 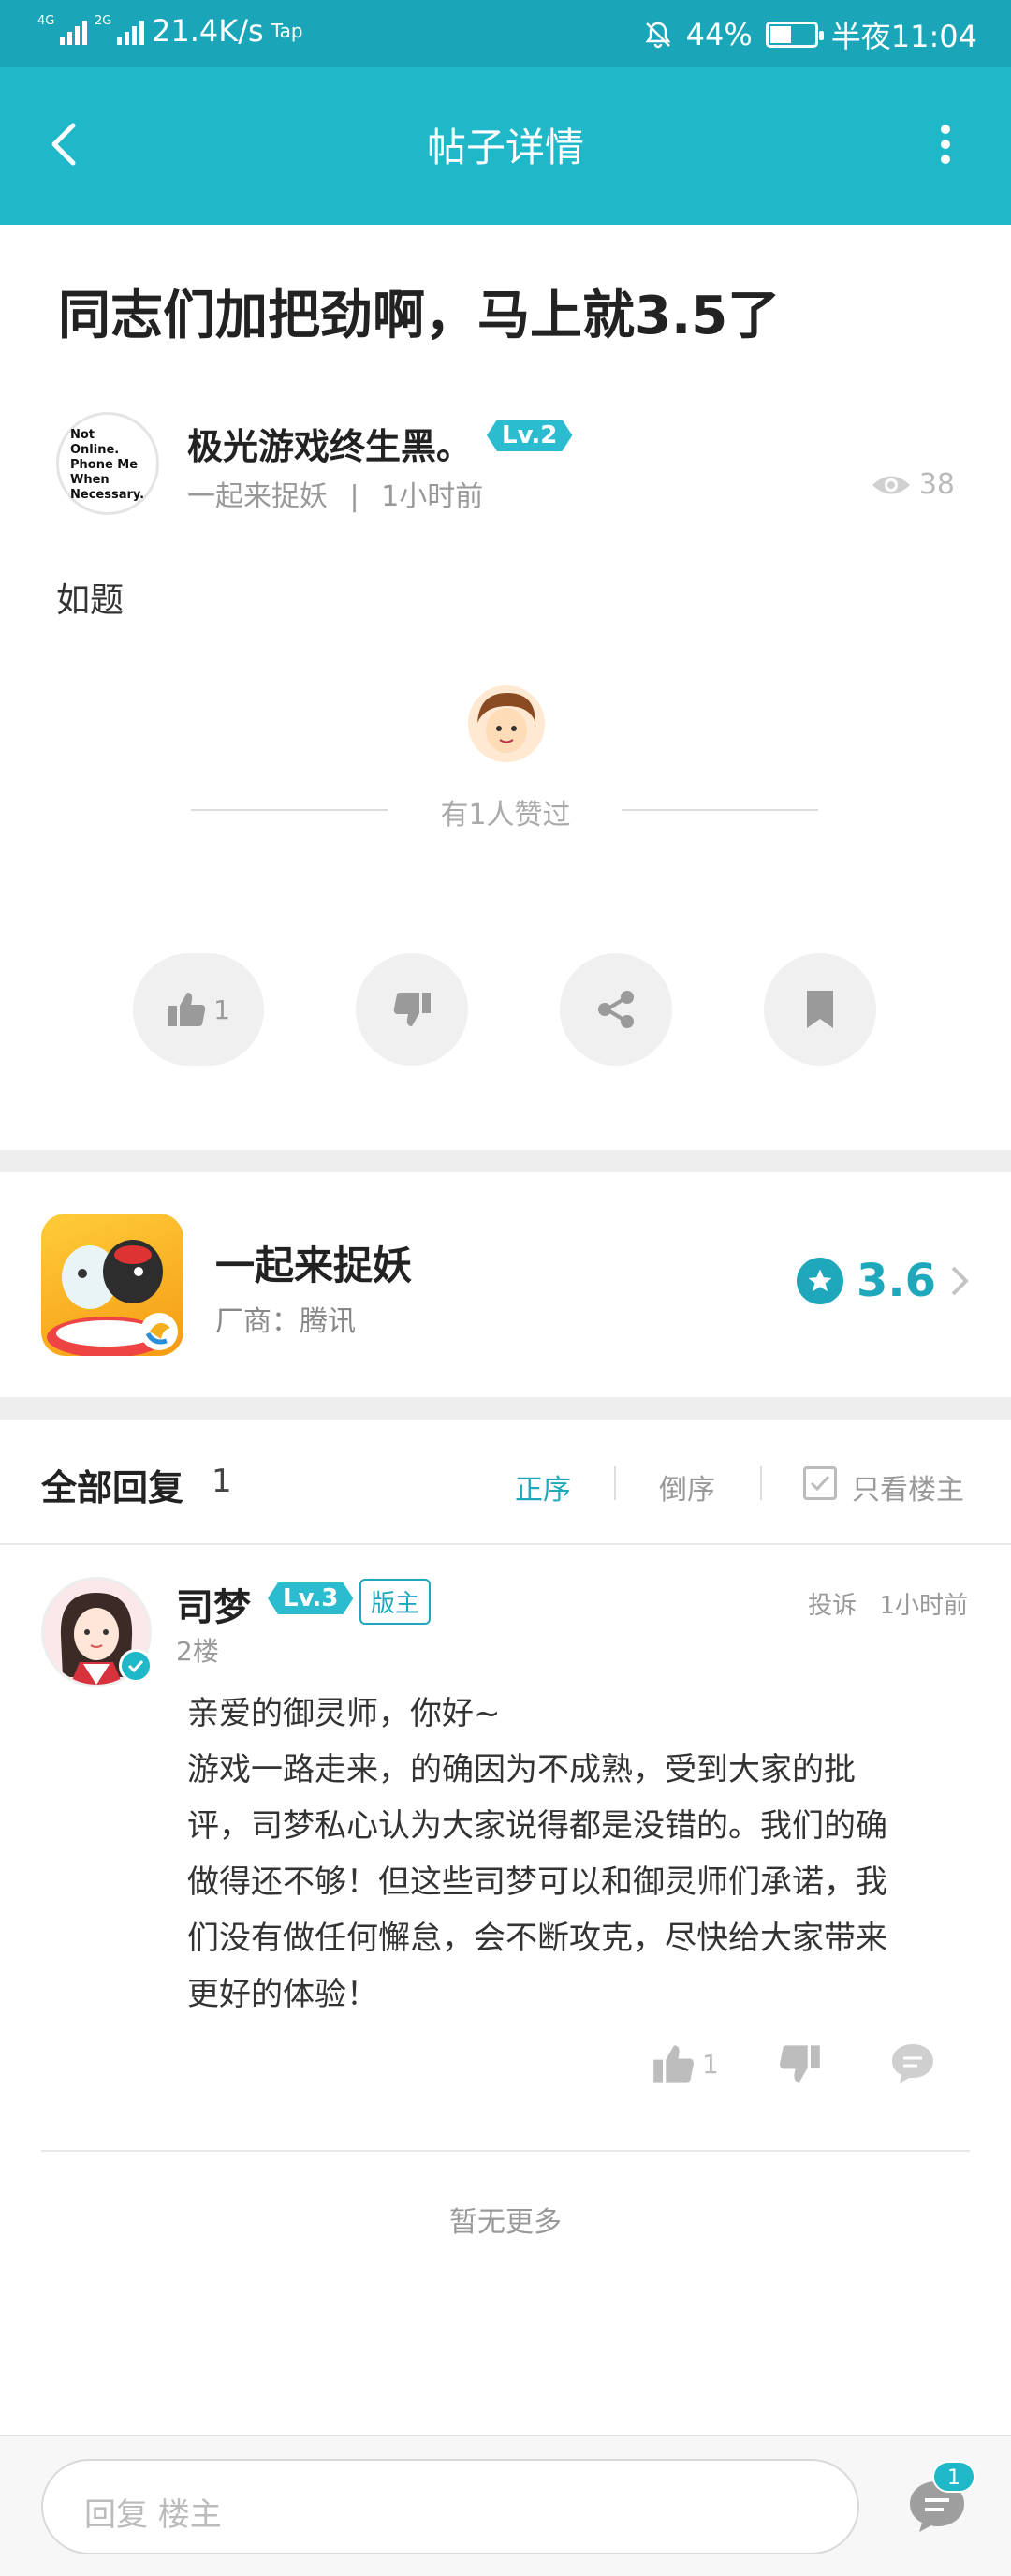 I want to click on reply-meta: 投诉 1小时前, so click(x=888, y=1603).